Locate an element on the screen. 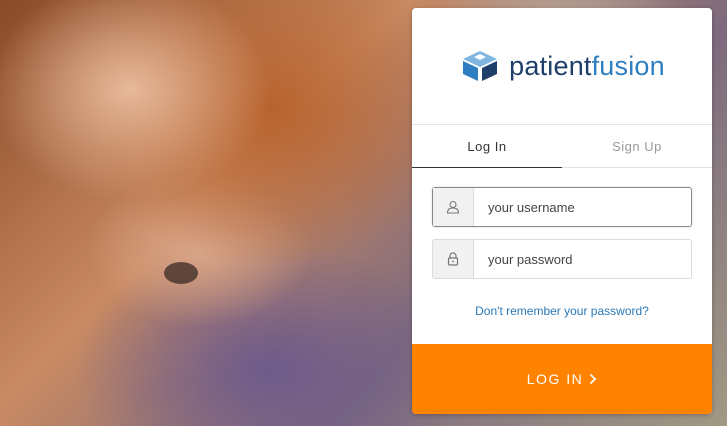 Image resolution: width=727 pixels, height=426 pixels. brand-header: patientfusion is located at coordinates (562, 66).